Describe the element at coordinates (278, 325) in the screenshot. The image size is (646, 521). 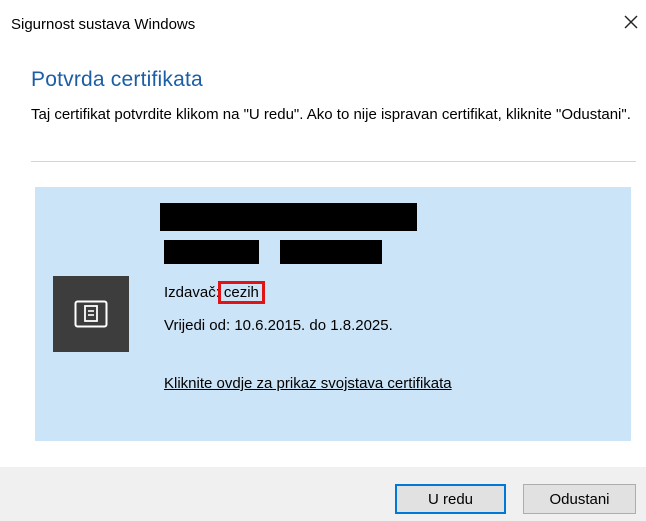
I see `validity-period: Vrijedi od: 10.6.2015. do 1.8.2025.` at that location.